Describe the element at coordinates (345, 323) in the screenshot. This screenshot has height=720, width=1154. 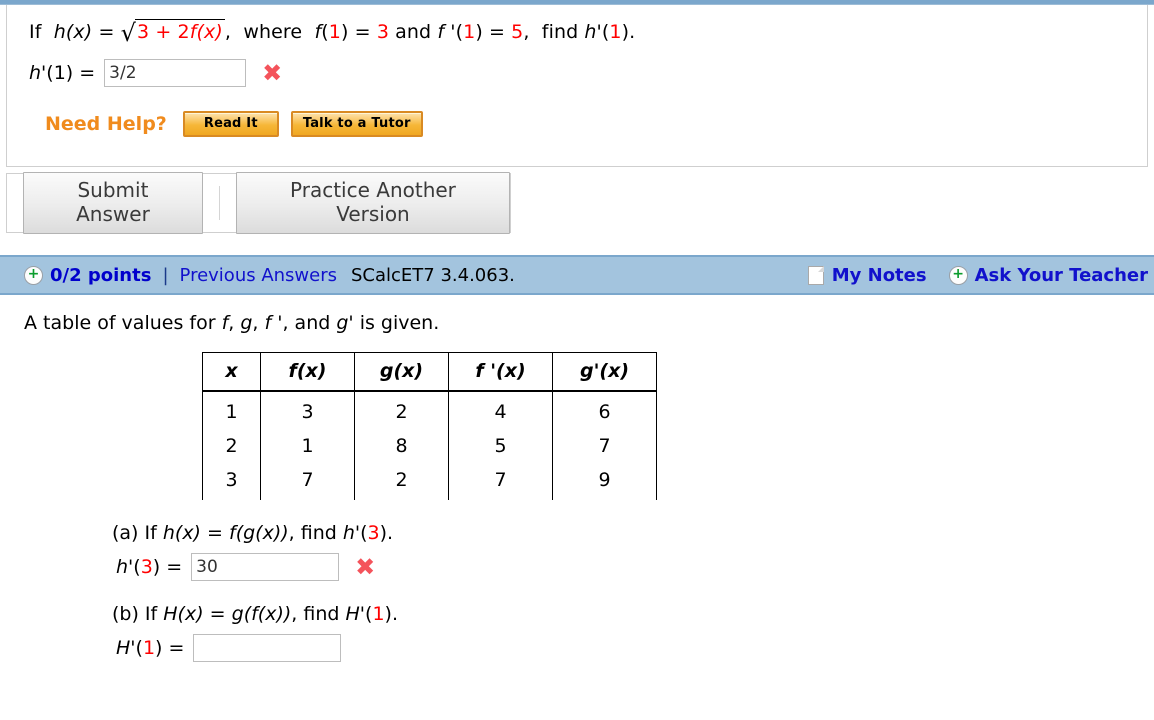
I see `intro-g-prime: g'` at that location.